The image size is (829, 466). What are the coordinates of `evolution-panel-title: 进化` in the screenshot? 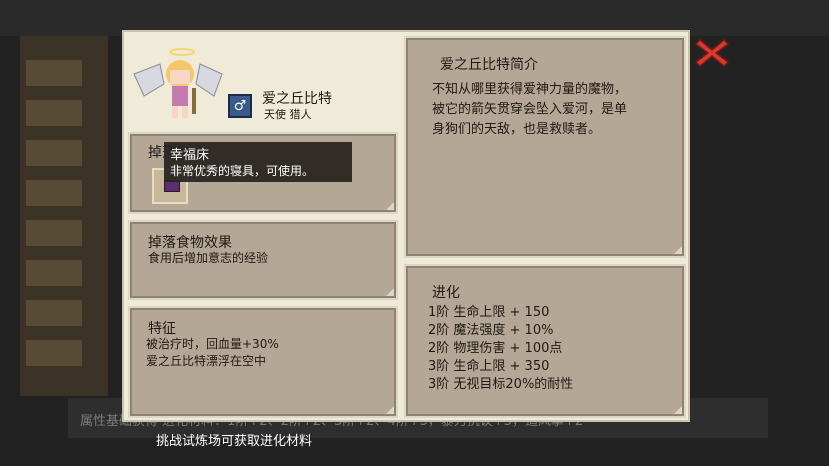 It's located at (446, 293).